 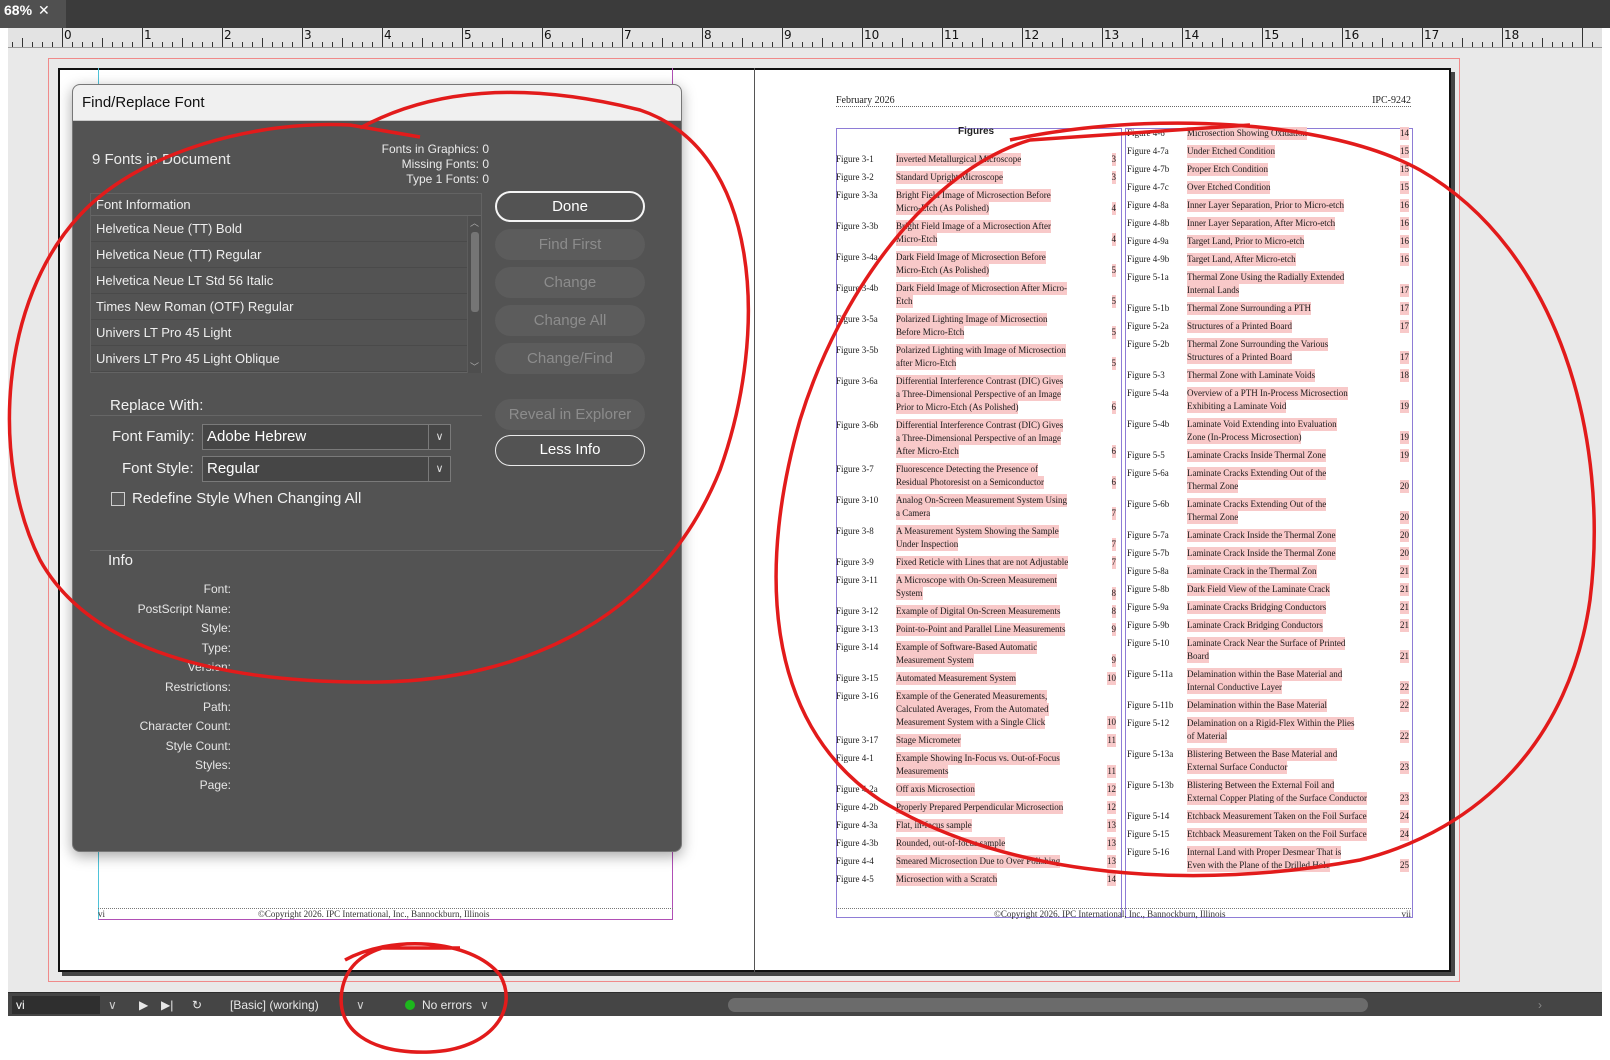 I want to click on change-find-button: Change/Find, so click(x=570, y=358).